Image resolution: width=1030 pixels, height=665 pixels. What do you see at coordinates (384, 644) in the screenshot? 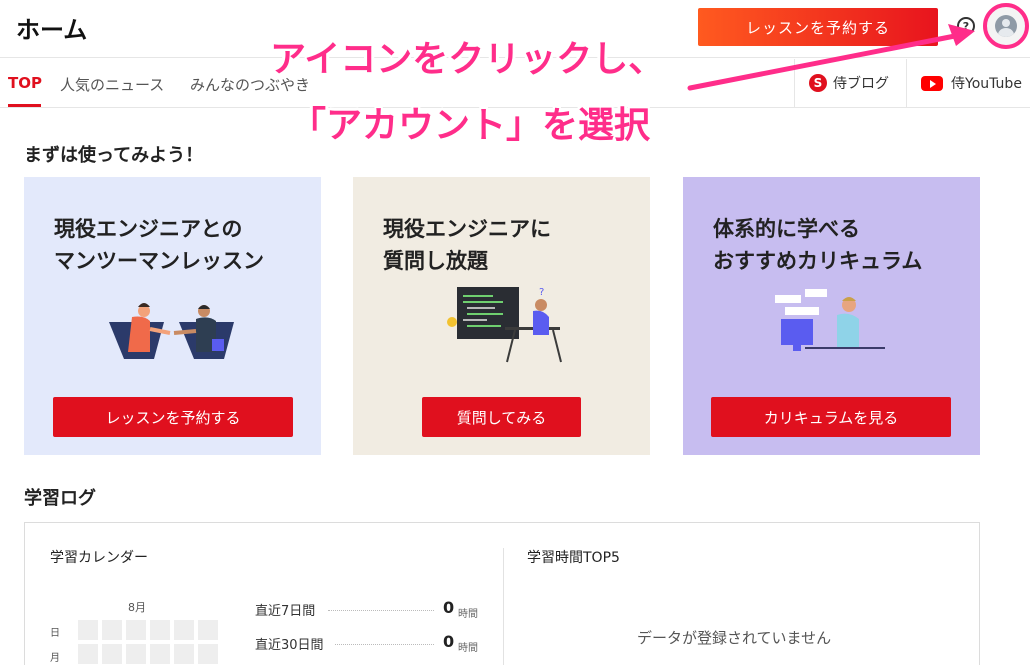
I see `stat-30days-leader` at bounding box center [384, 644].